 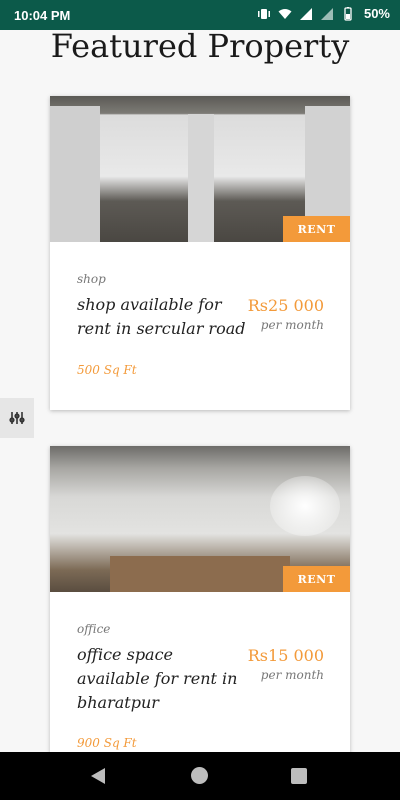 I want to click on home-icon, so click(x=199, y=775).